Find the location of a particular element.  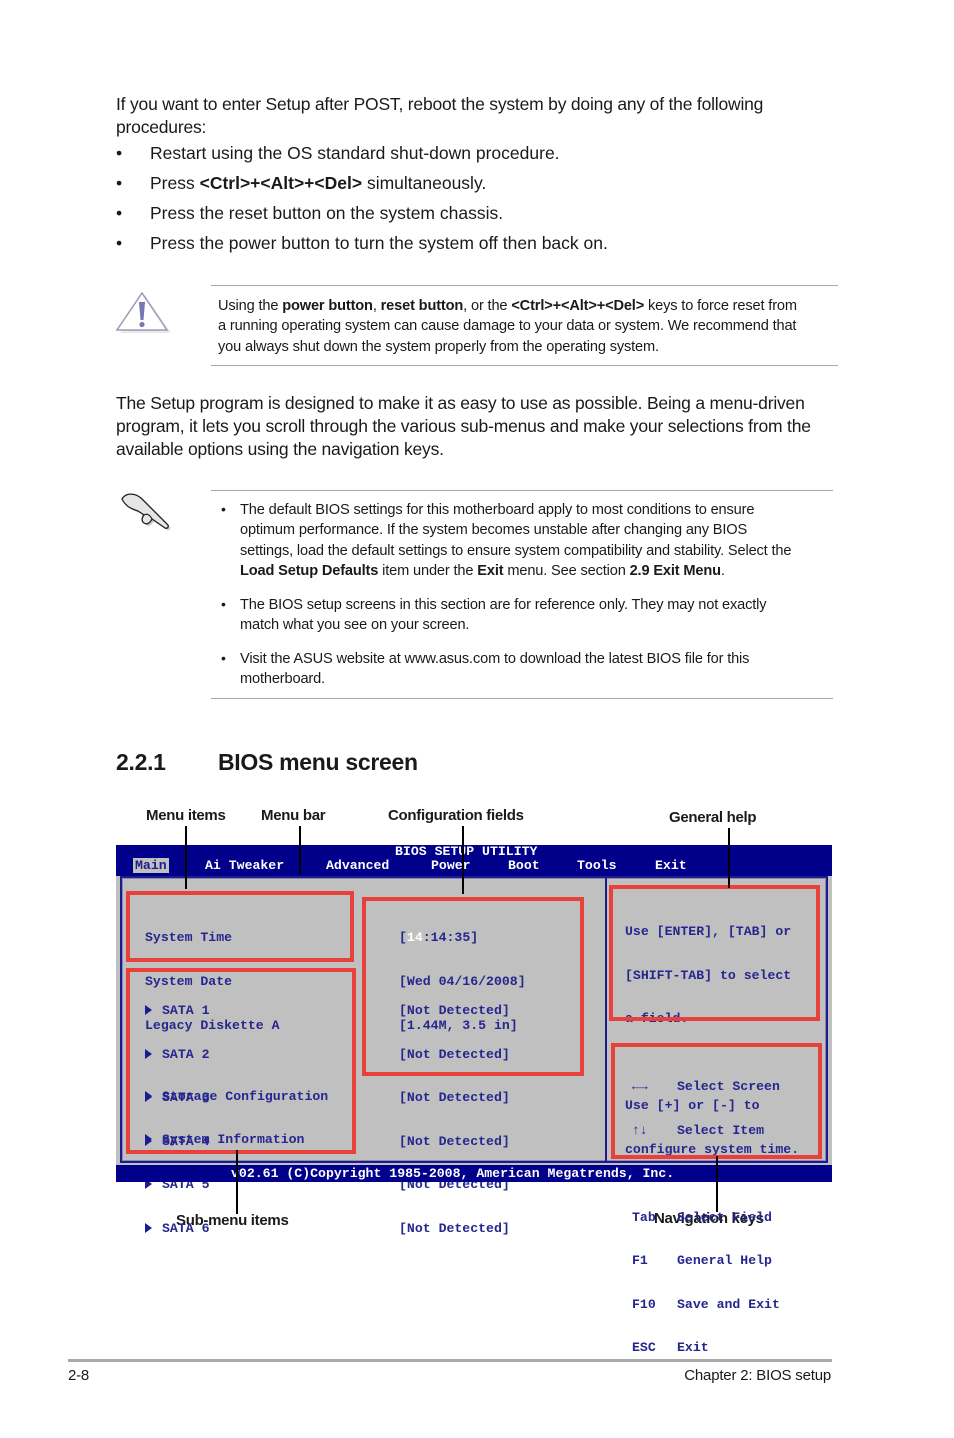

bullet-text-post: simultaneously. is located at coordinates (424, 183).